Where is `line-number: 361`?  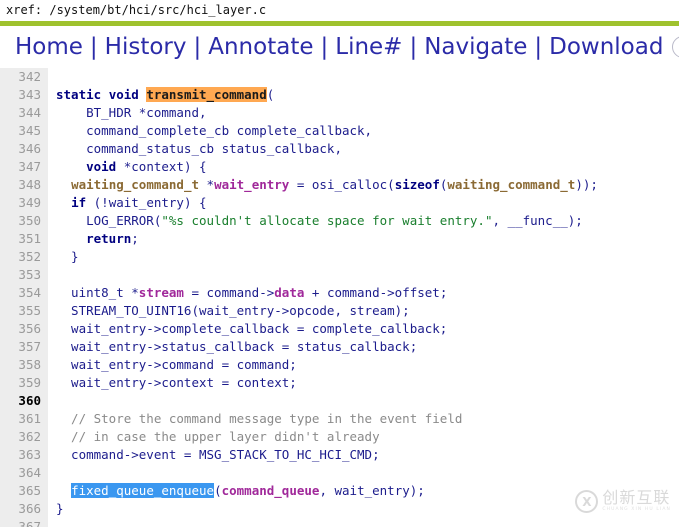 line-number: 361 is located at coordinates (24, 419).